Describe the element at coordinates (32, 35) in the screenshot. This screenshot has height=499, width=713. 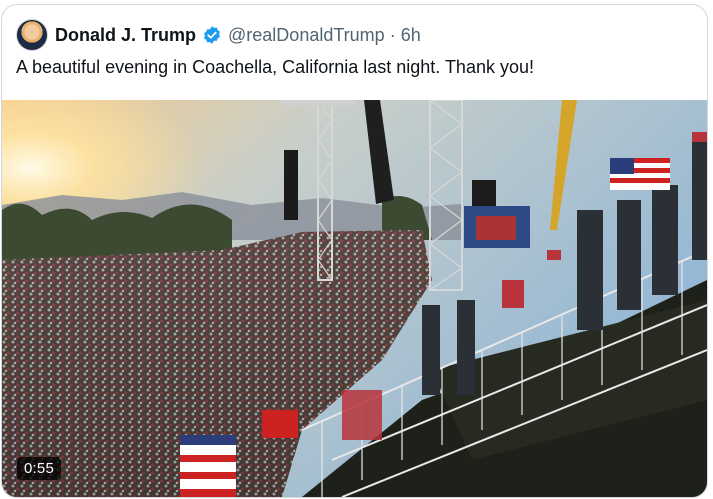
I see `avatar` at that location.